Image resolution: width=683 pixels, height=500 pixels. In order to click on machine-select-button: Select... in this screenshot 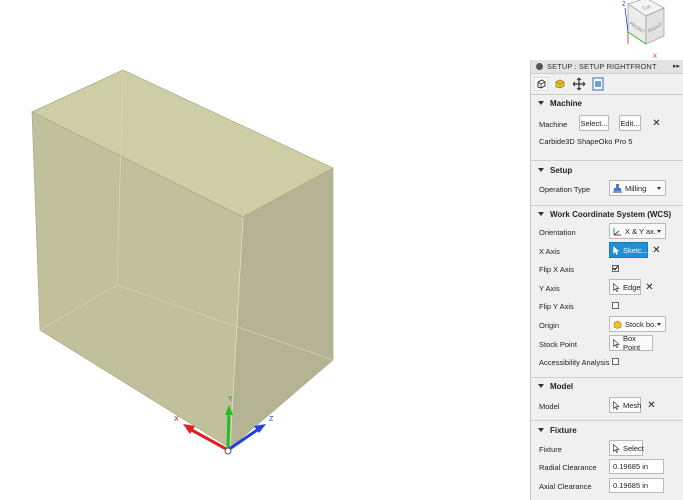, I will do `click(594, 123)`.